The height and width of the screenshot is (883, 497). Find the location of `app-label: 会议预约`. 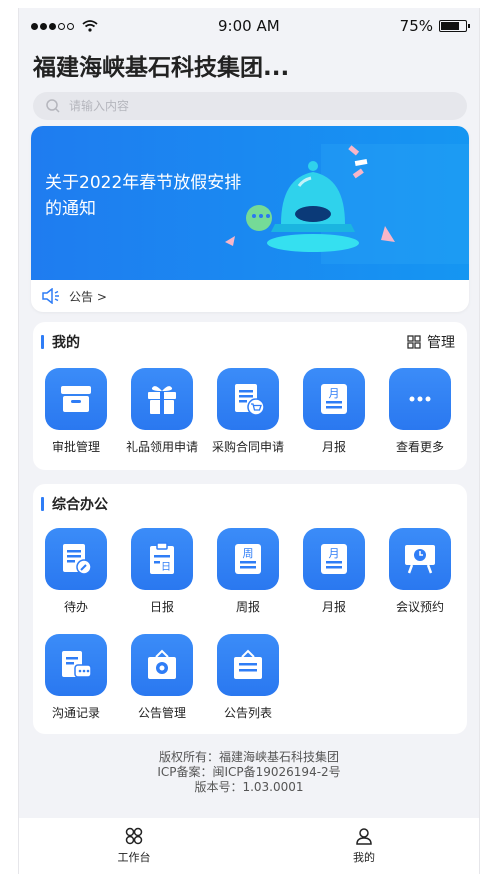

app-label: 会议预约 is located at coordinates (419, 607).